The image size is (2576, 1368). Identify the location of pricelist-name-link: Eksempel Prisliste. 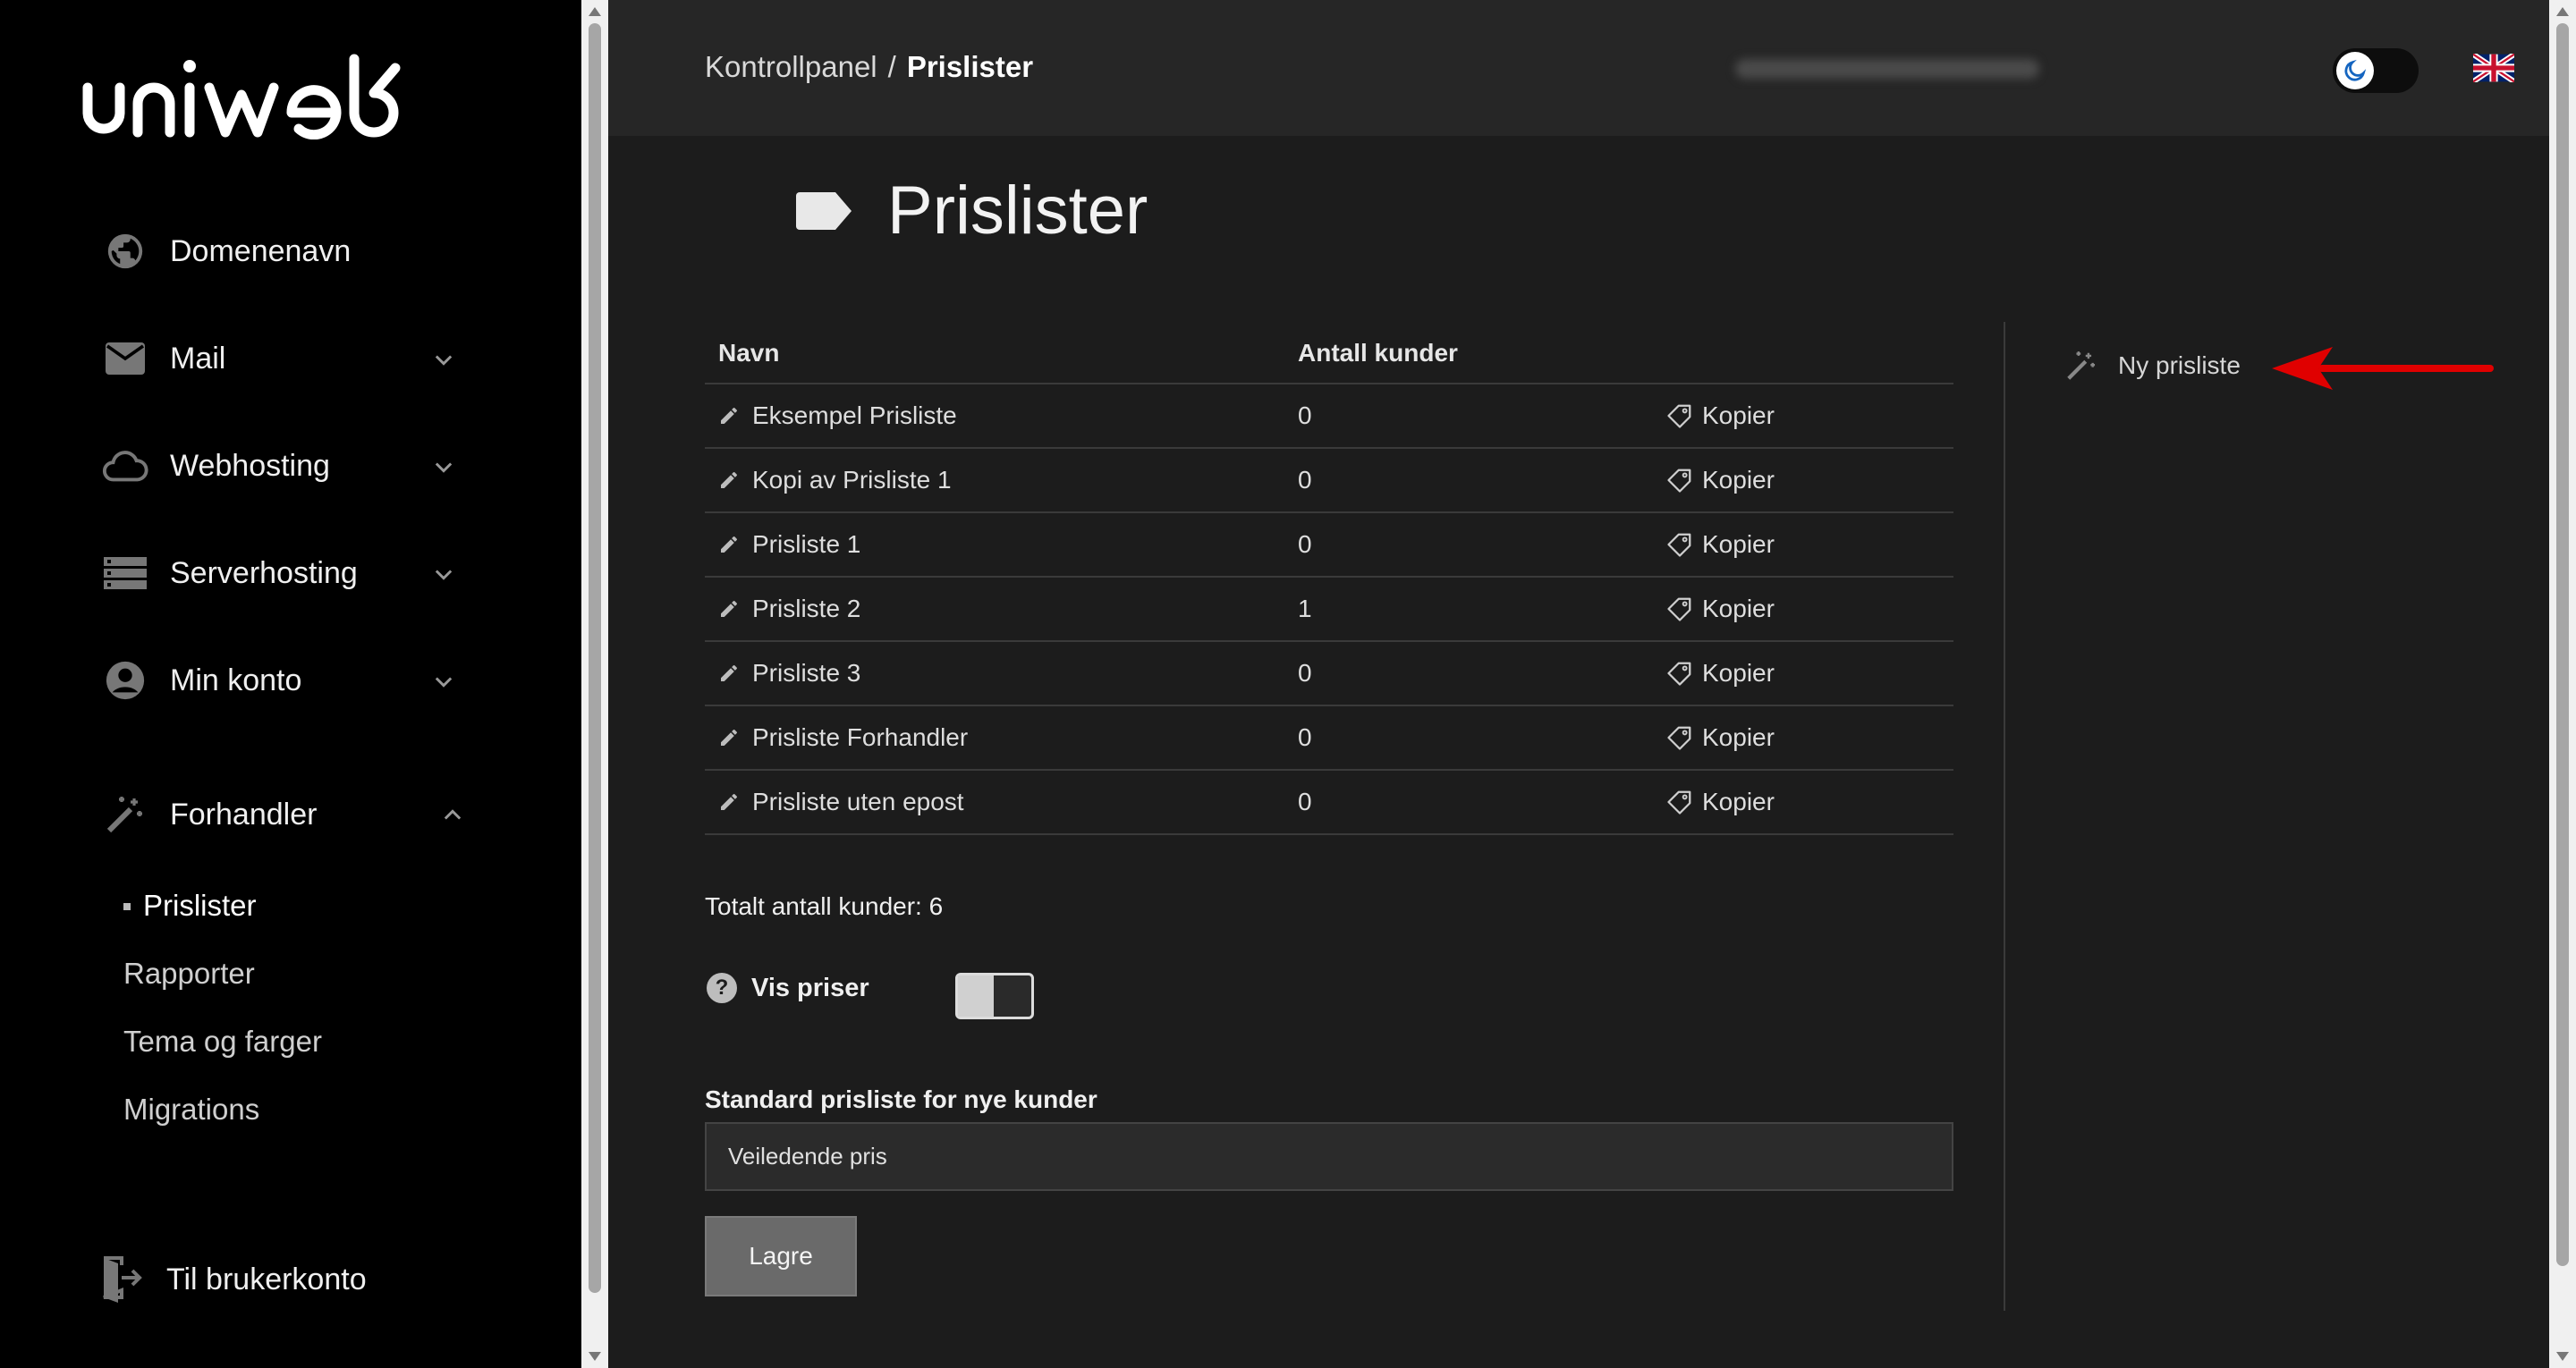
(854, 415).